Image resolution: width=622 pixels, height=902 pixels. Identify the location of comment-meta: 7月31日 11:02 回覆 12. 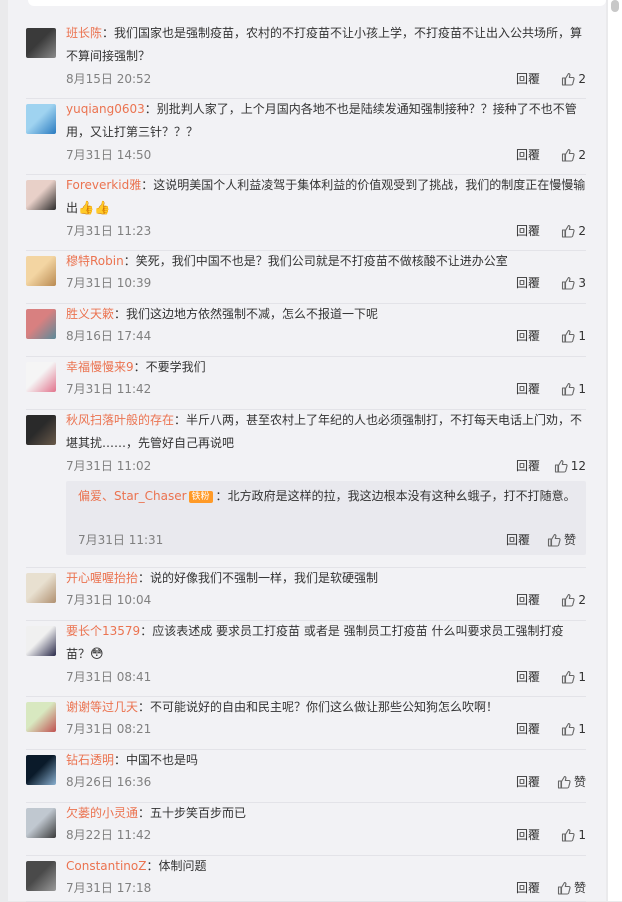
(326, 466).